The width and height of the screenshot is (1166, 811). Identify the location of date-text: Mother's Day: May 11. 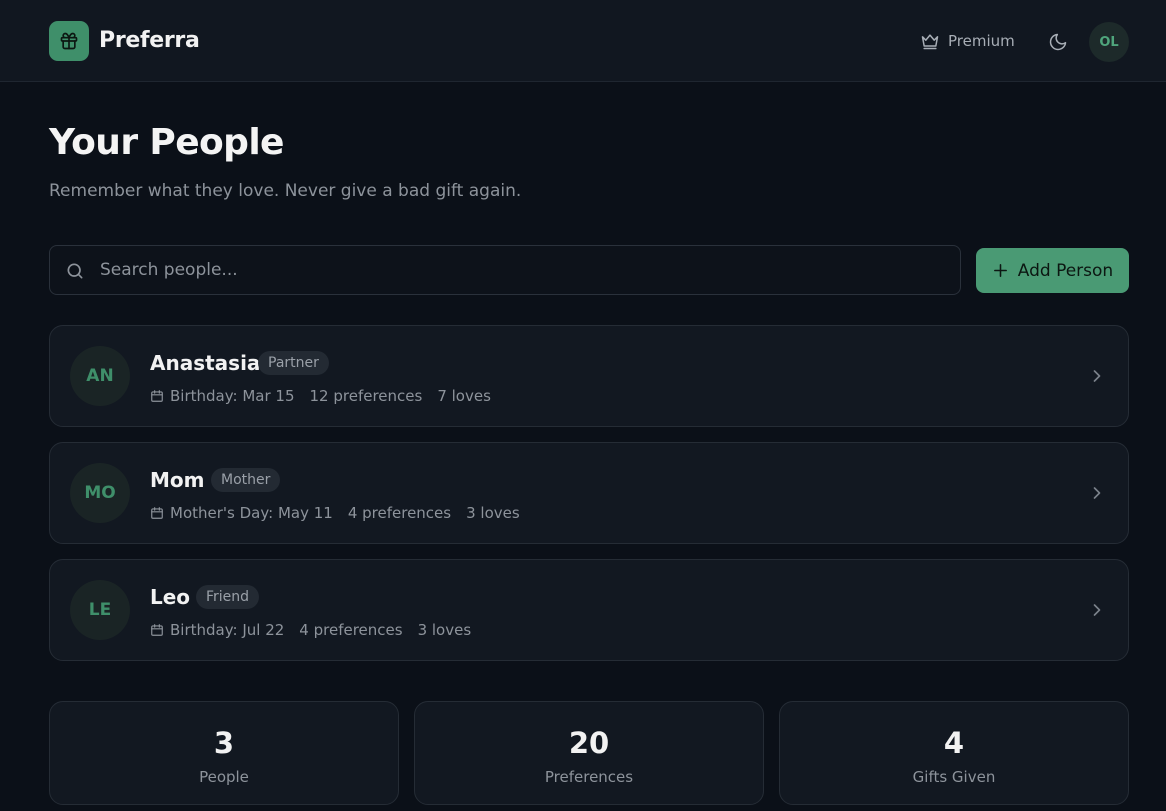
(251, 513).